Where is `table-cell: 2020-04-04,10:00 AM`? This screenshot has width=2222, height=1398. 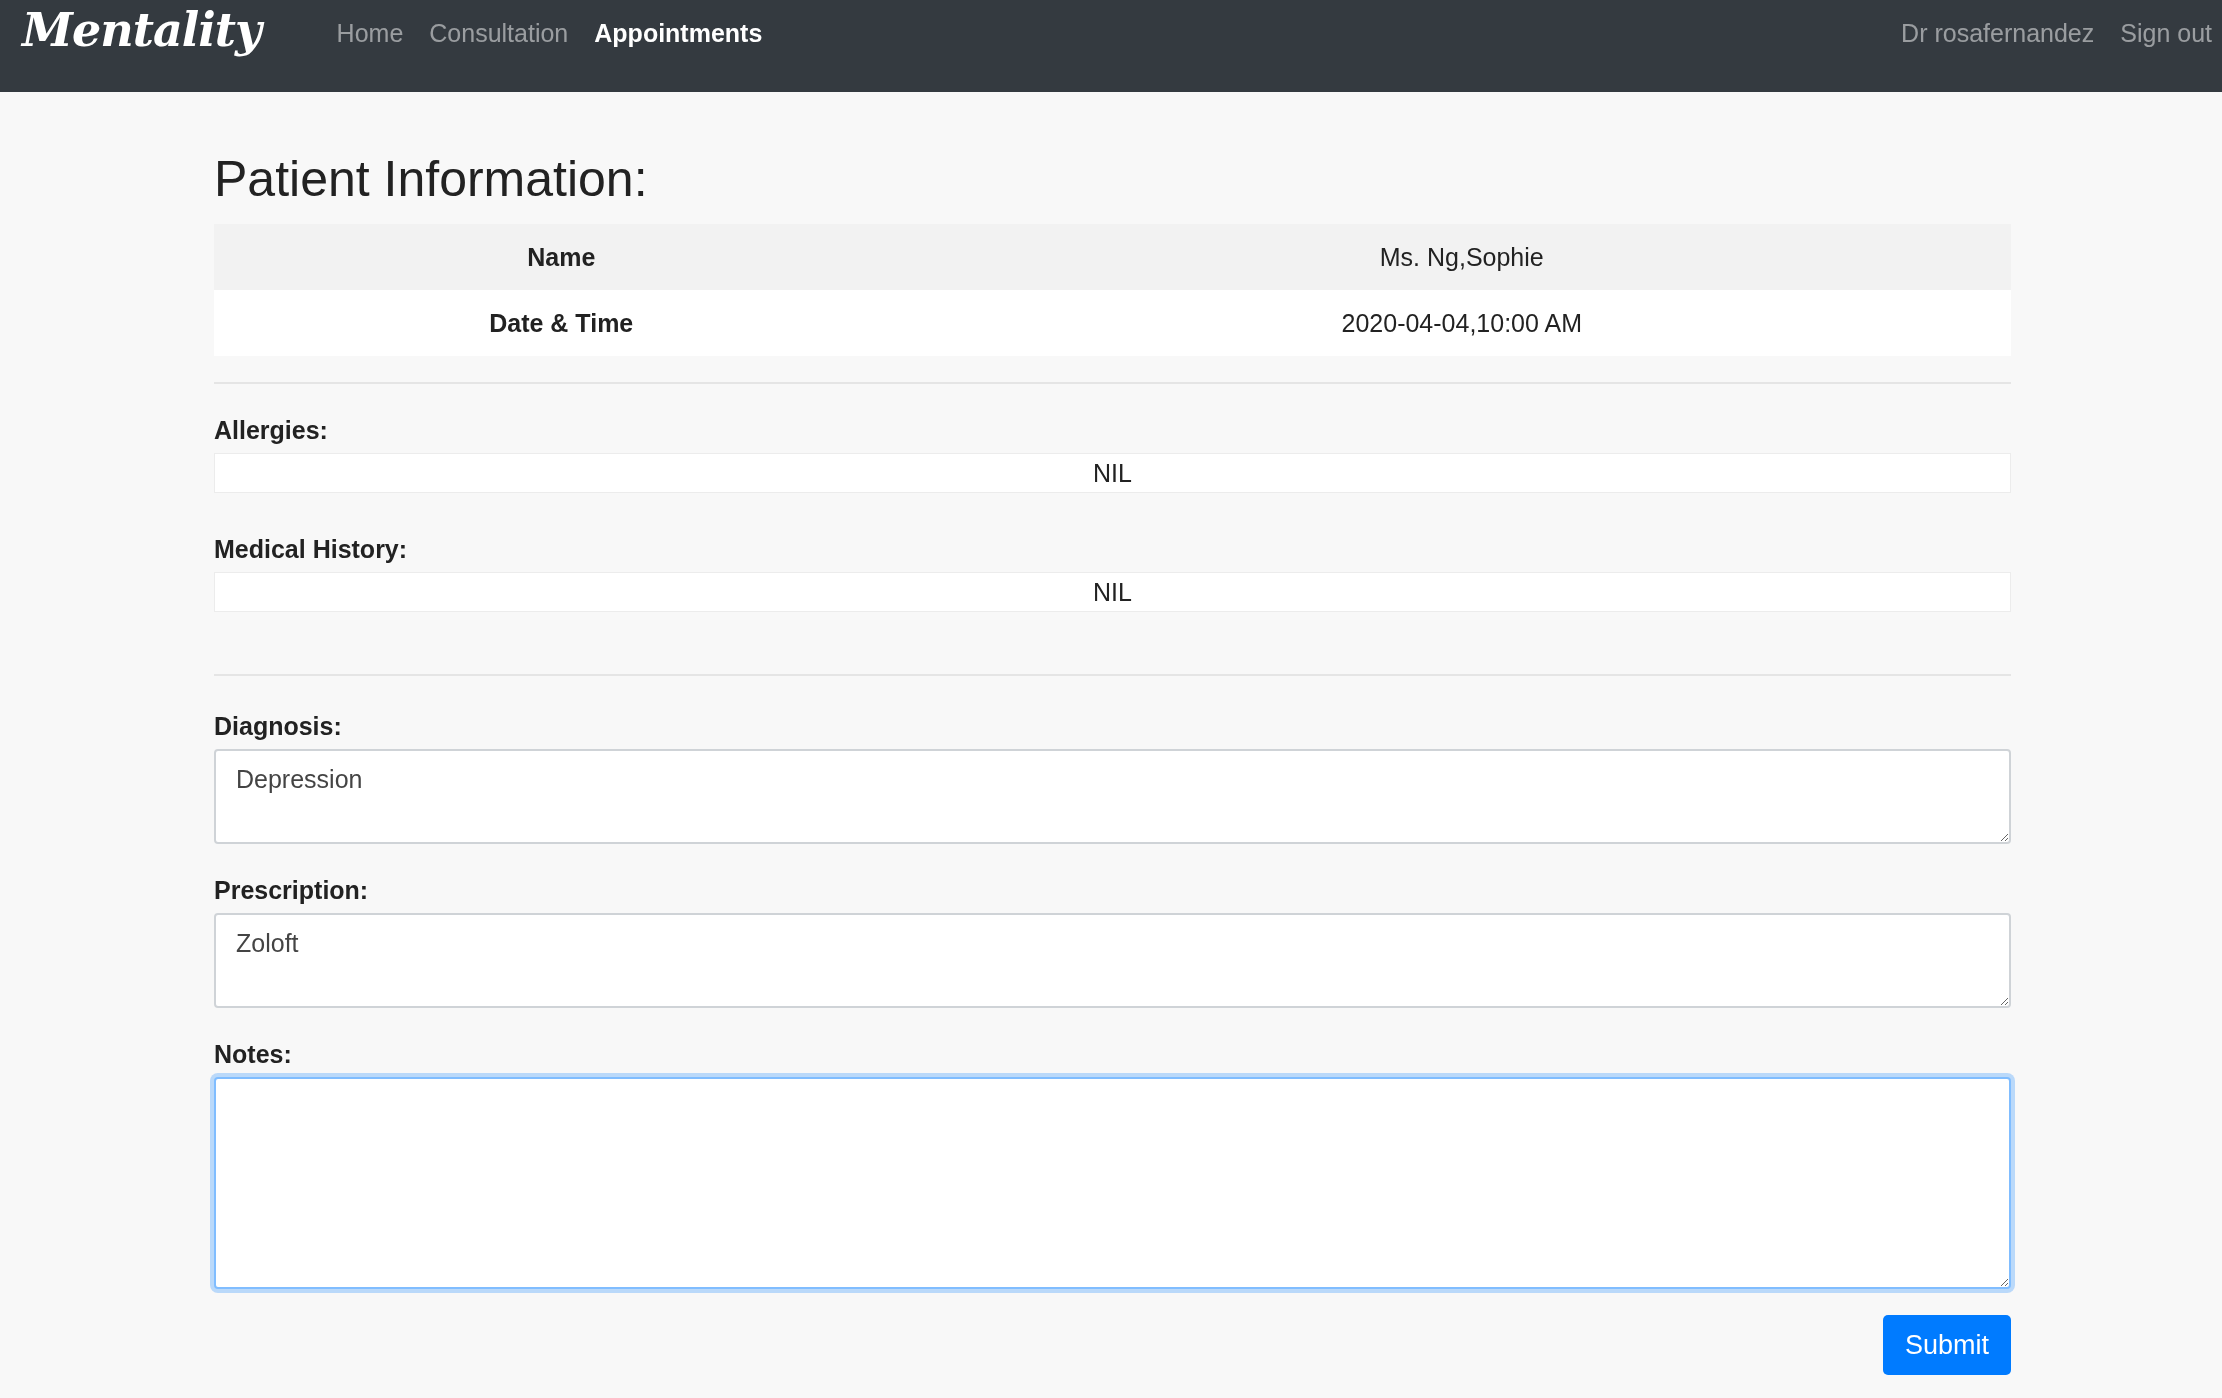 table-cell: 2020-04-04,10:00 AM is located at coordinates (1461, 323).